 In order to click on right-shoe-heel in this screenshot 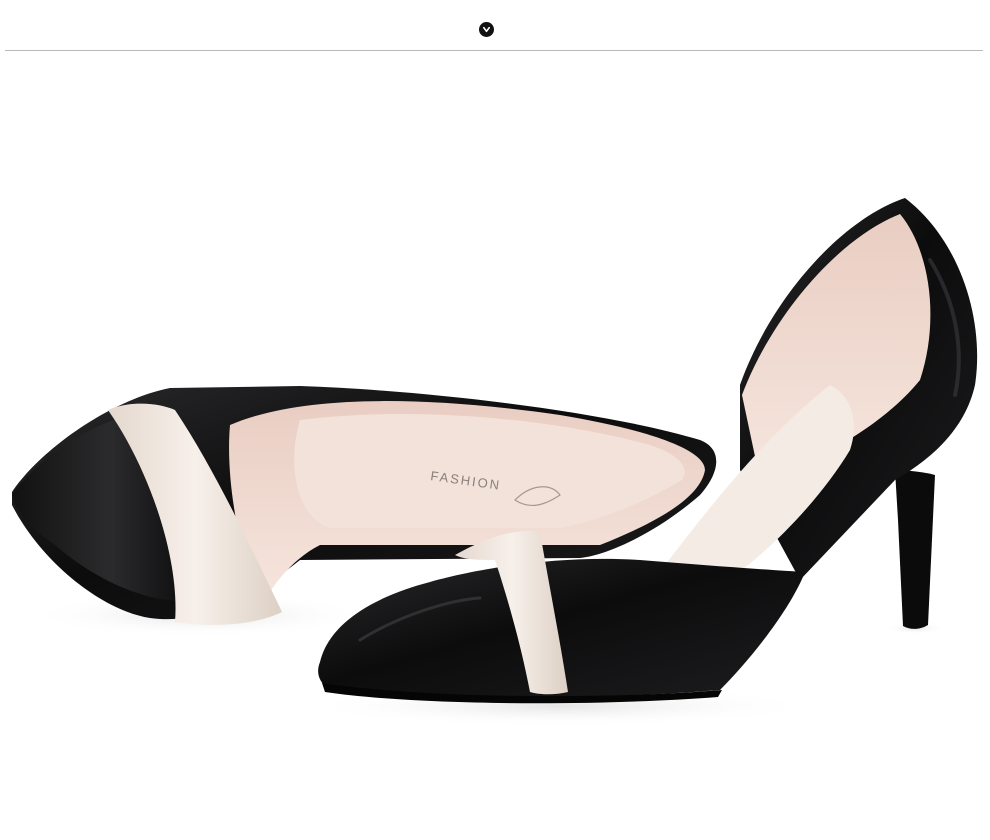, I will do `click(915, 549)`.